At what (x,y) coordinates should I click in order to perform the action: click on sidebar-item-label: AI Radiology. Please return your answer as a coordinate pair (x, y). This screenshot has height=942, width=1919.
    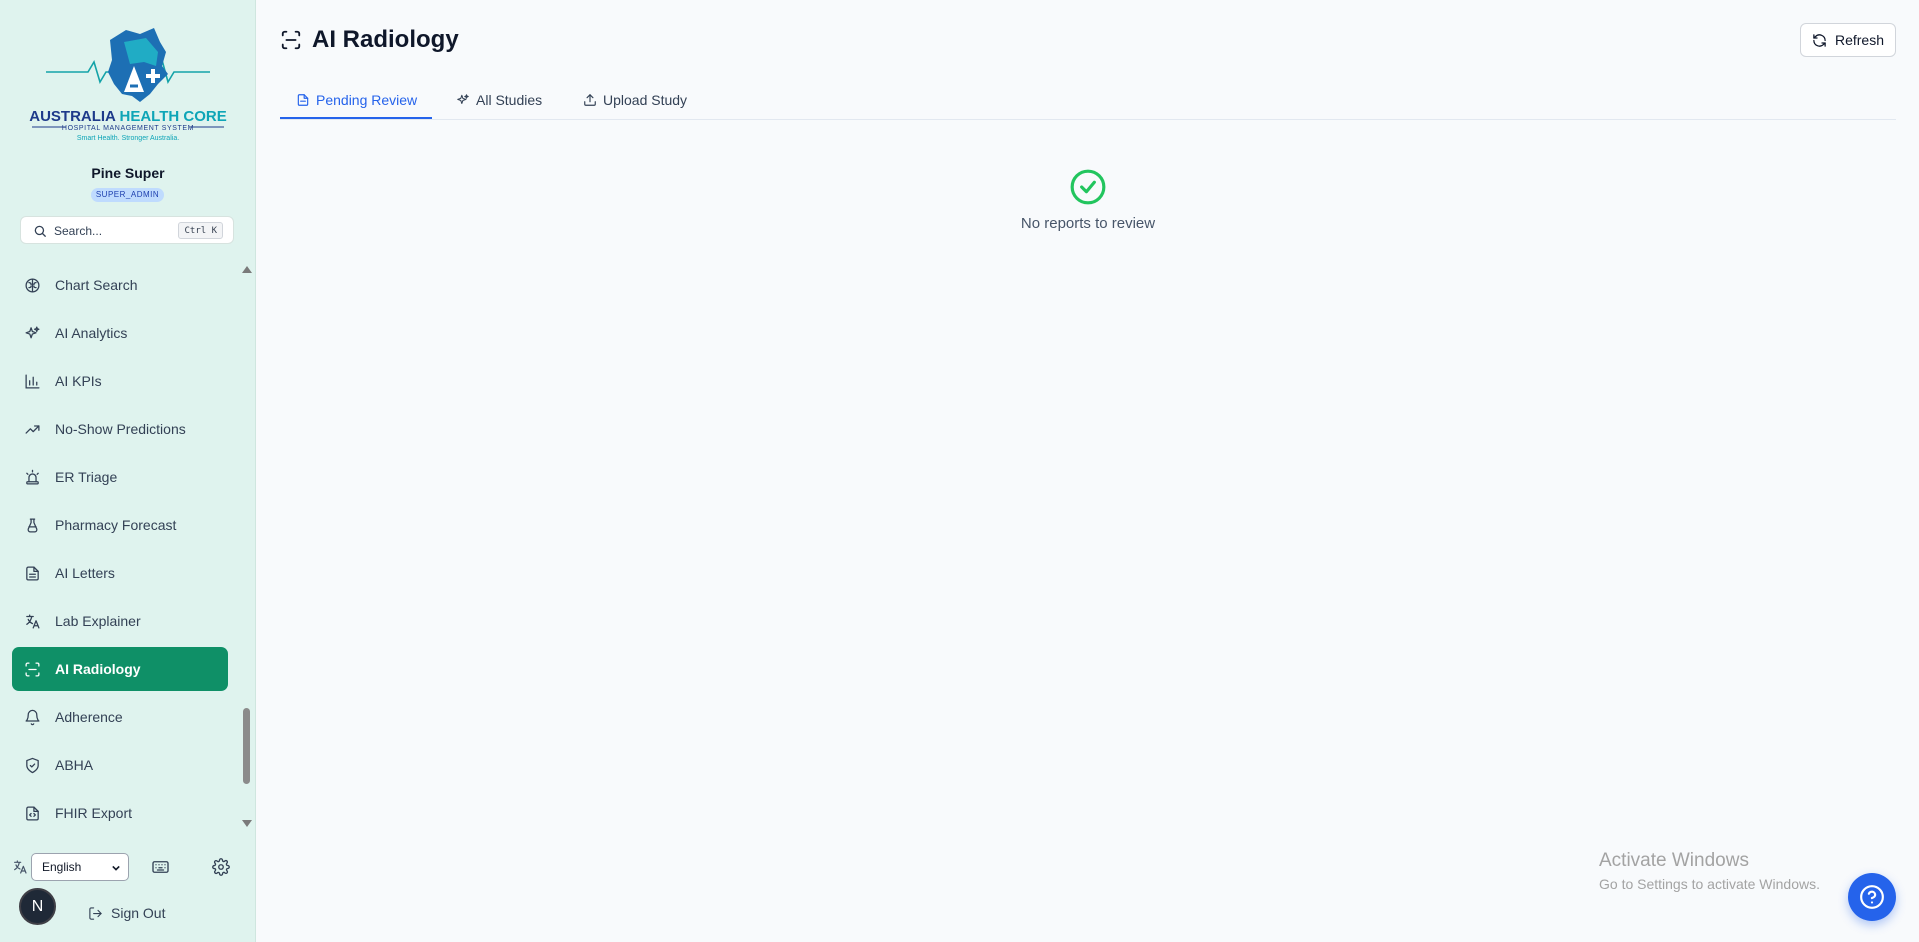
    Looking at the image, I should click on (98, 669).